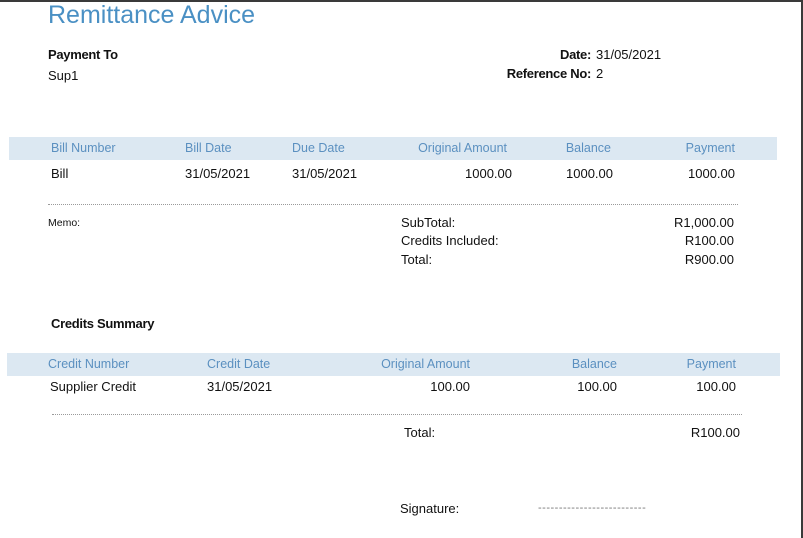 The image size is (803, 538). Describe the element at coordinates (704, 222) in the screenshot. I see `subtotal-value: R1,000.00` at that location.